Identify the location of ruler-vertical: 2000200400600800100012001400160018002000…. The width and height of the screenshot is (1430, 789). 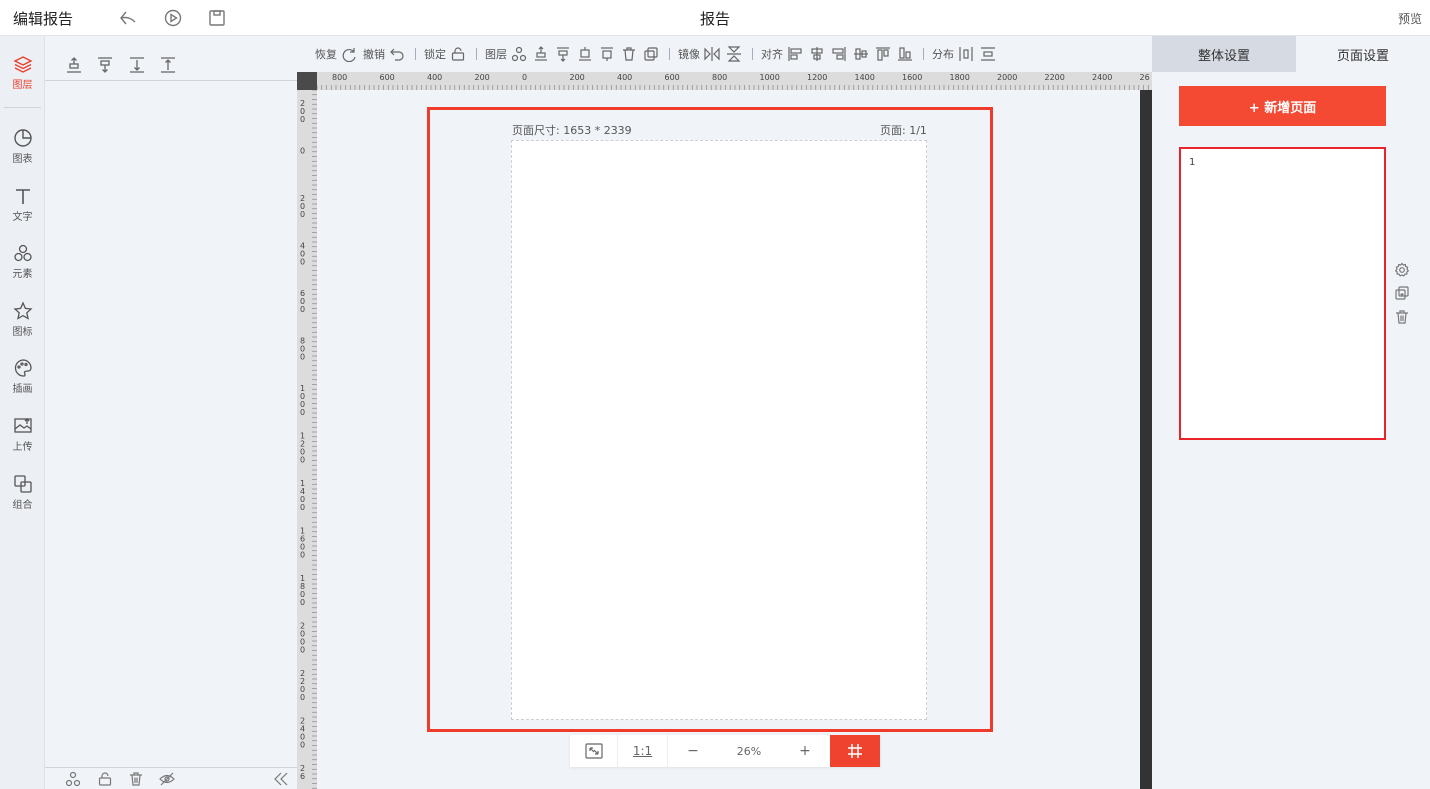
(307, 439).